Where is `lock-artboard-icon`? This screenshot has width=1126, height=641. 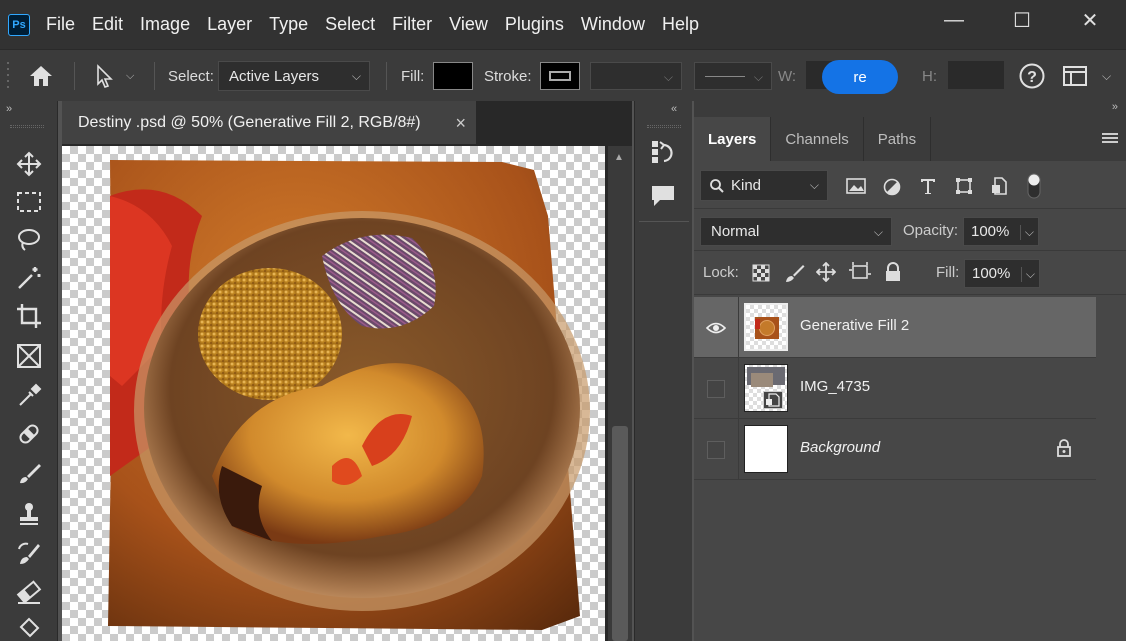
lock-artboard-icon is located at coordinates (860, 274).